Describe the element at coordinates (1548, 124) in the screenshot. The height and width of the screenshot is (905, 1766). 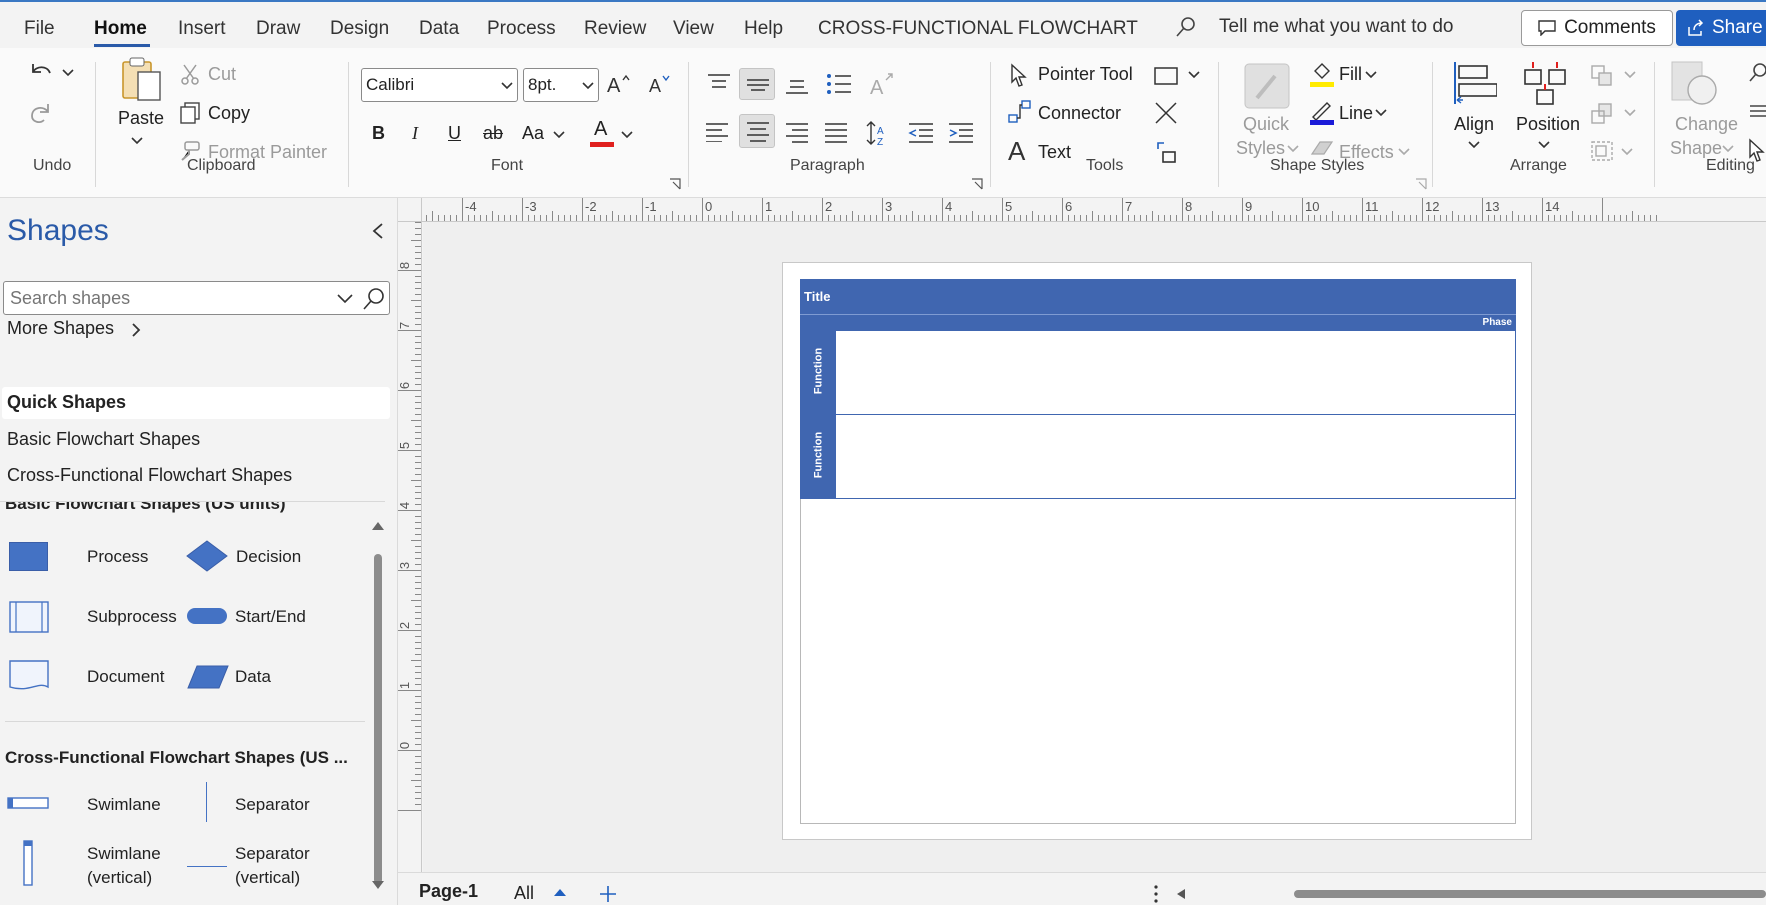
I see `position-button: Position` at that location.